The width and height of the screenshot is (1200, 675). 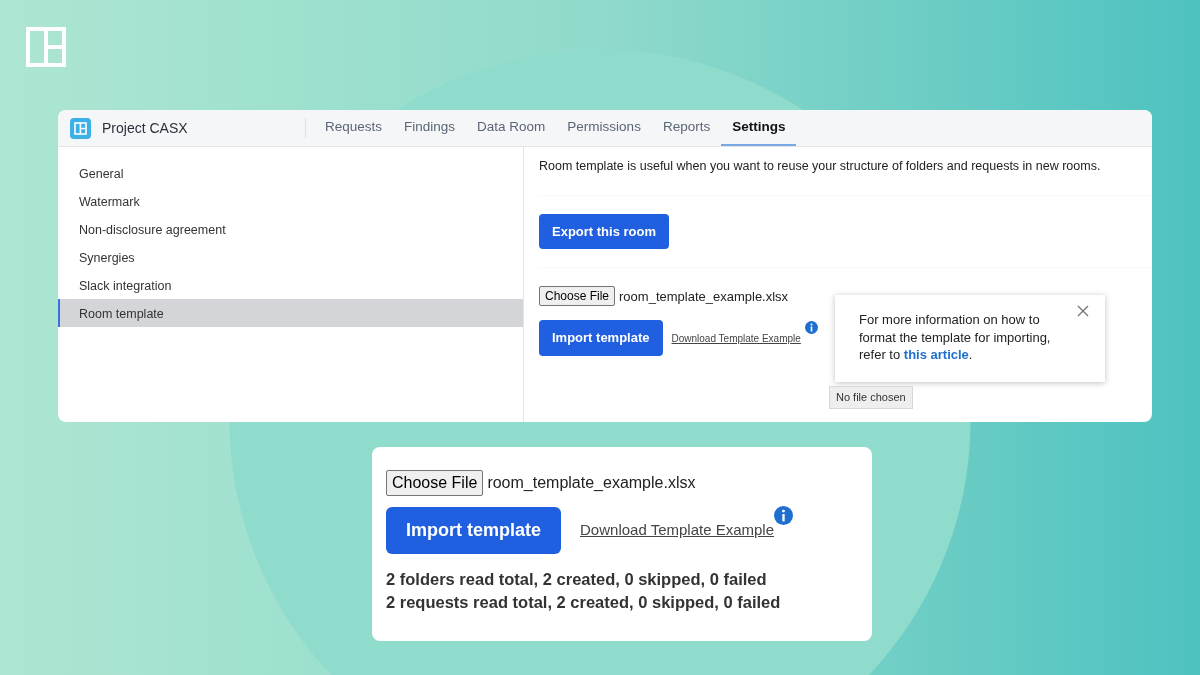 What do you see at coordinates (290, 257) in the screenshot?
I see `sidebar-item: Synergies` at bounding box center [290, 257].